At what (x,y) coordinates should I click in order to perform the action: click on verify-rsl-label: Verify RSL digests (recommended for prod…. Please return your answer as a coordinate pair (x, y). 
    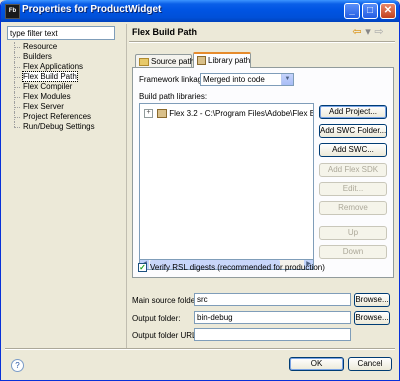
    Looking at the image, I should click on (237, 267).